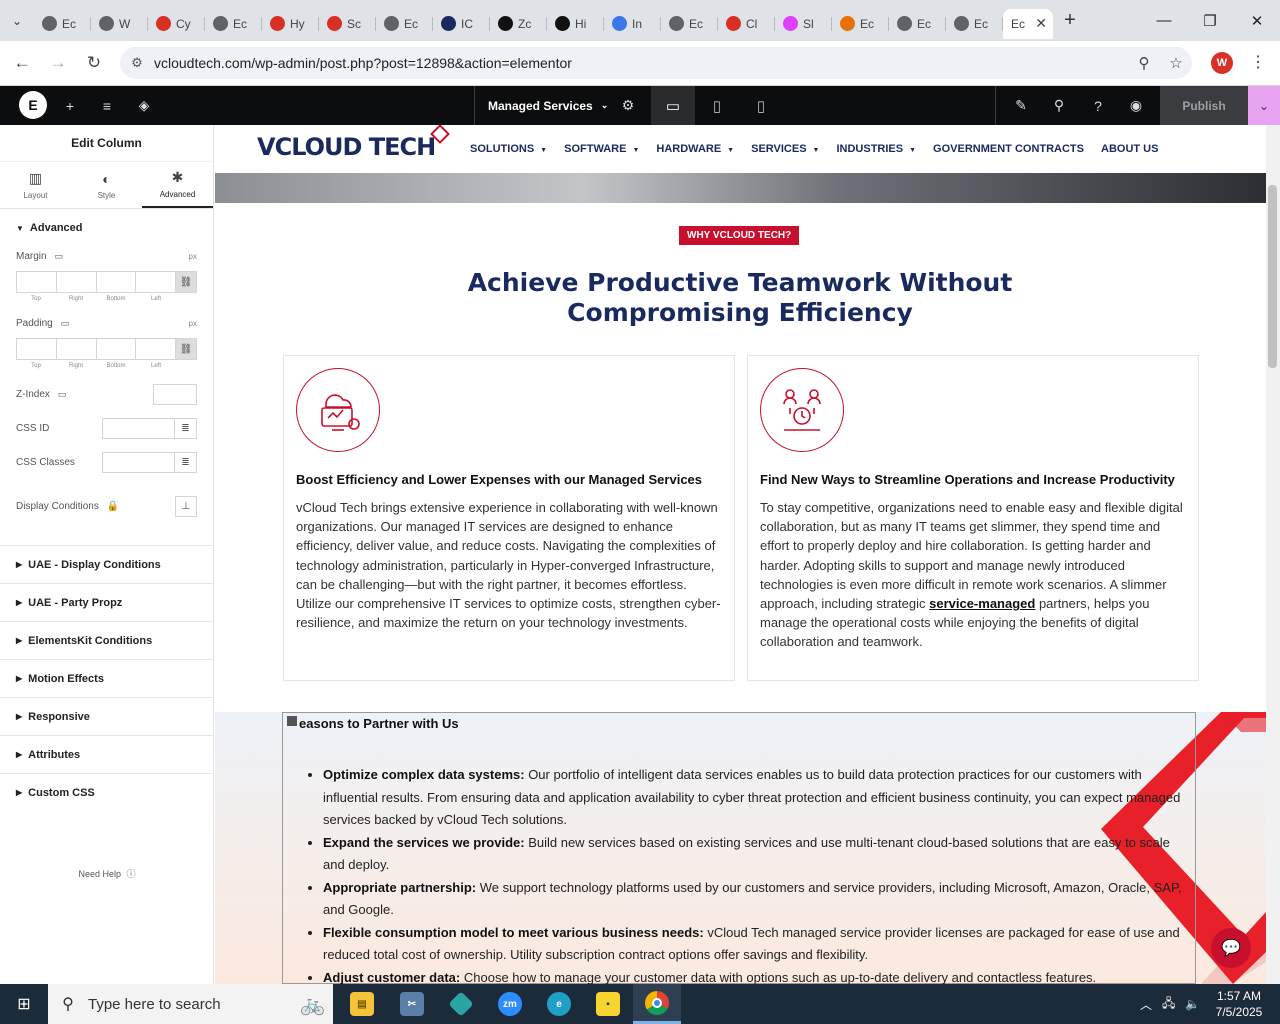 The image size is (1280, 1024). I want to click on nav-item: INDUSTRIES ▼, so click(876, 149).